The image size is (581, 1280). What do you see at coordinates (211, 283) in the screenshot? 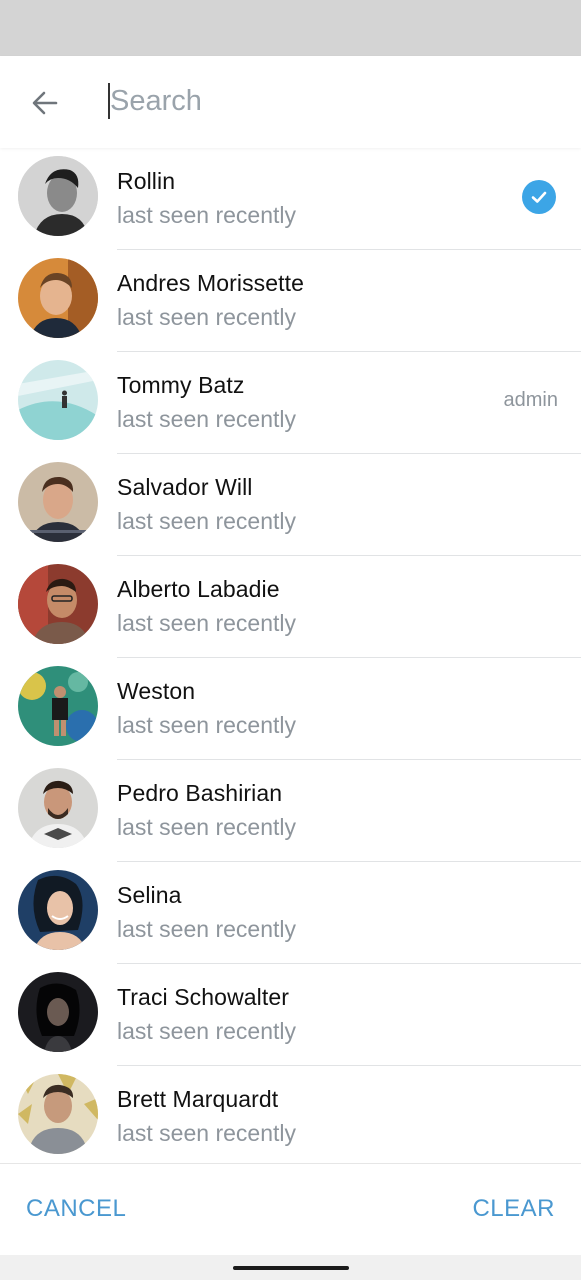
I see `contact-name: Andres Morissette` at bounding box center [211, 283].